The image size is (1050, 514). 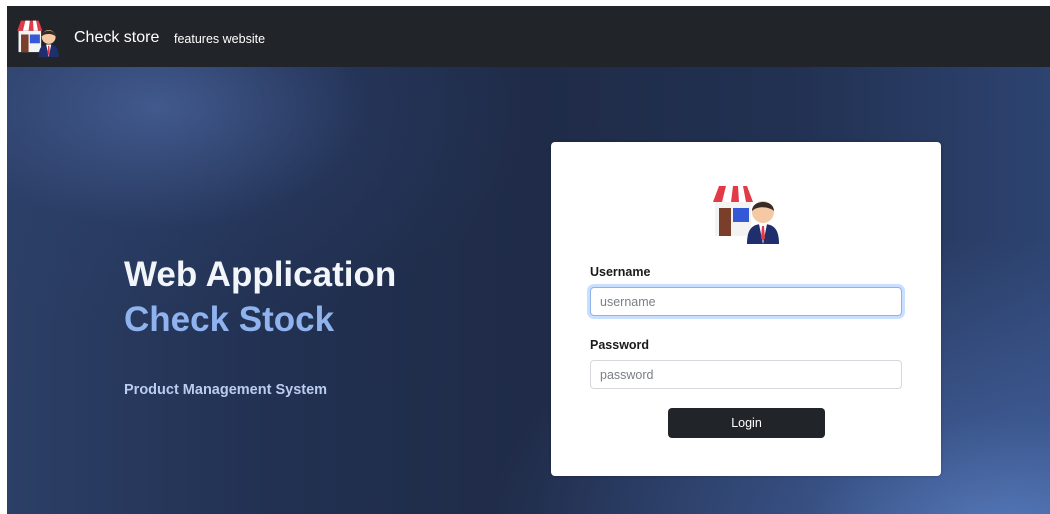 What do you see at coordinates (746, 374) in the screenshot?
I see `password-input` at bounding box center [746, 374].